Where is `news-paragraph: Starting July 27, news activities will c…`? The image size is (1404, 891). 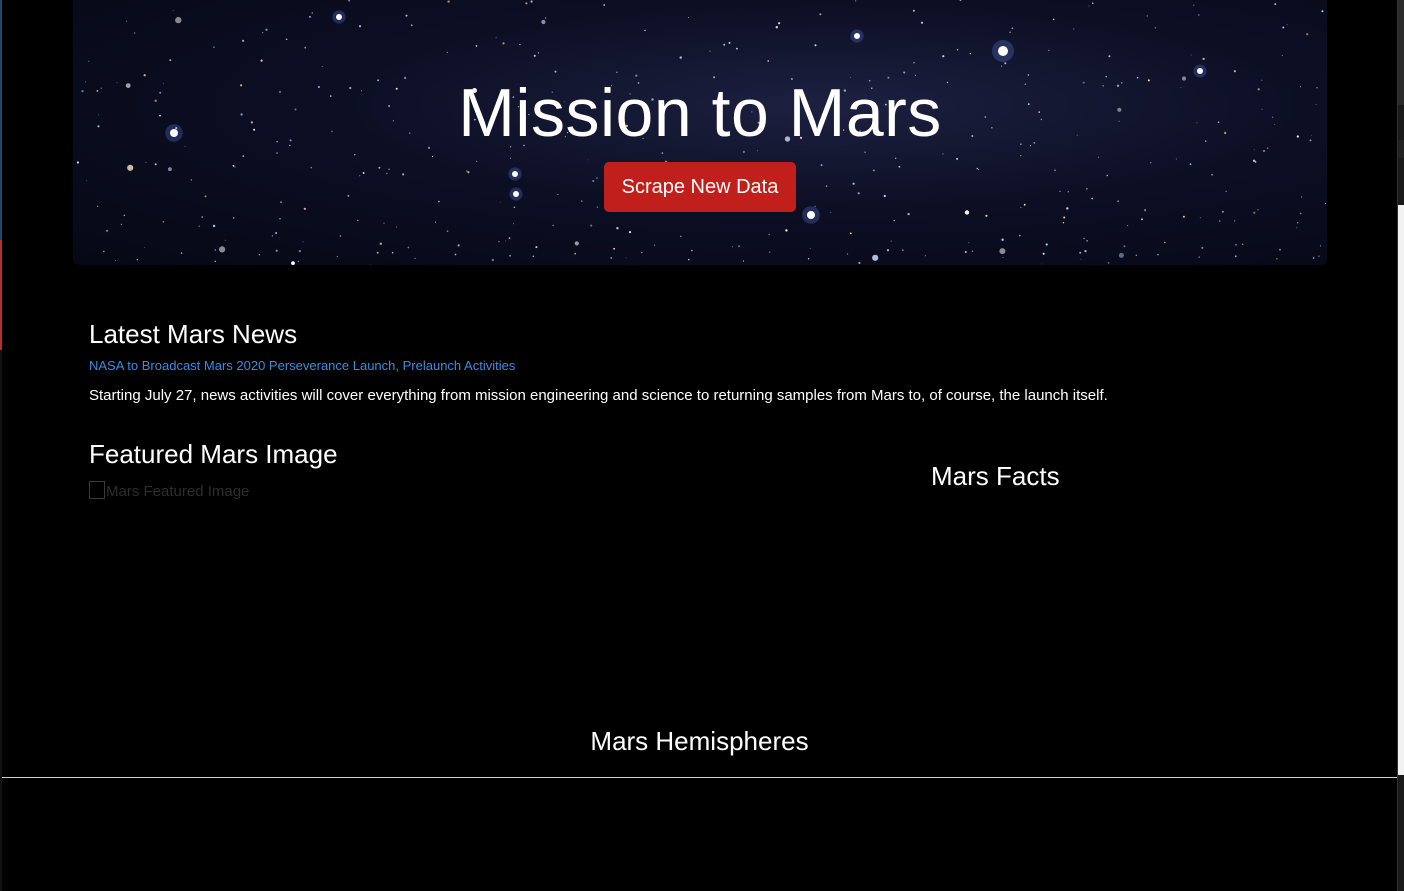
news-paragraph: Starting July 27, news activities will c… is located at coordinates (598, 395).